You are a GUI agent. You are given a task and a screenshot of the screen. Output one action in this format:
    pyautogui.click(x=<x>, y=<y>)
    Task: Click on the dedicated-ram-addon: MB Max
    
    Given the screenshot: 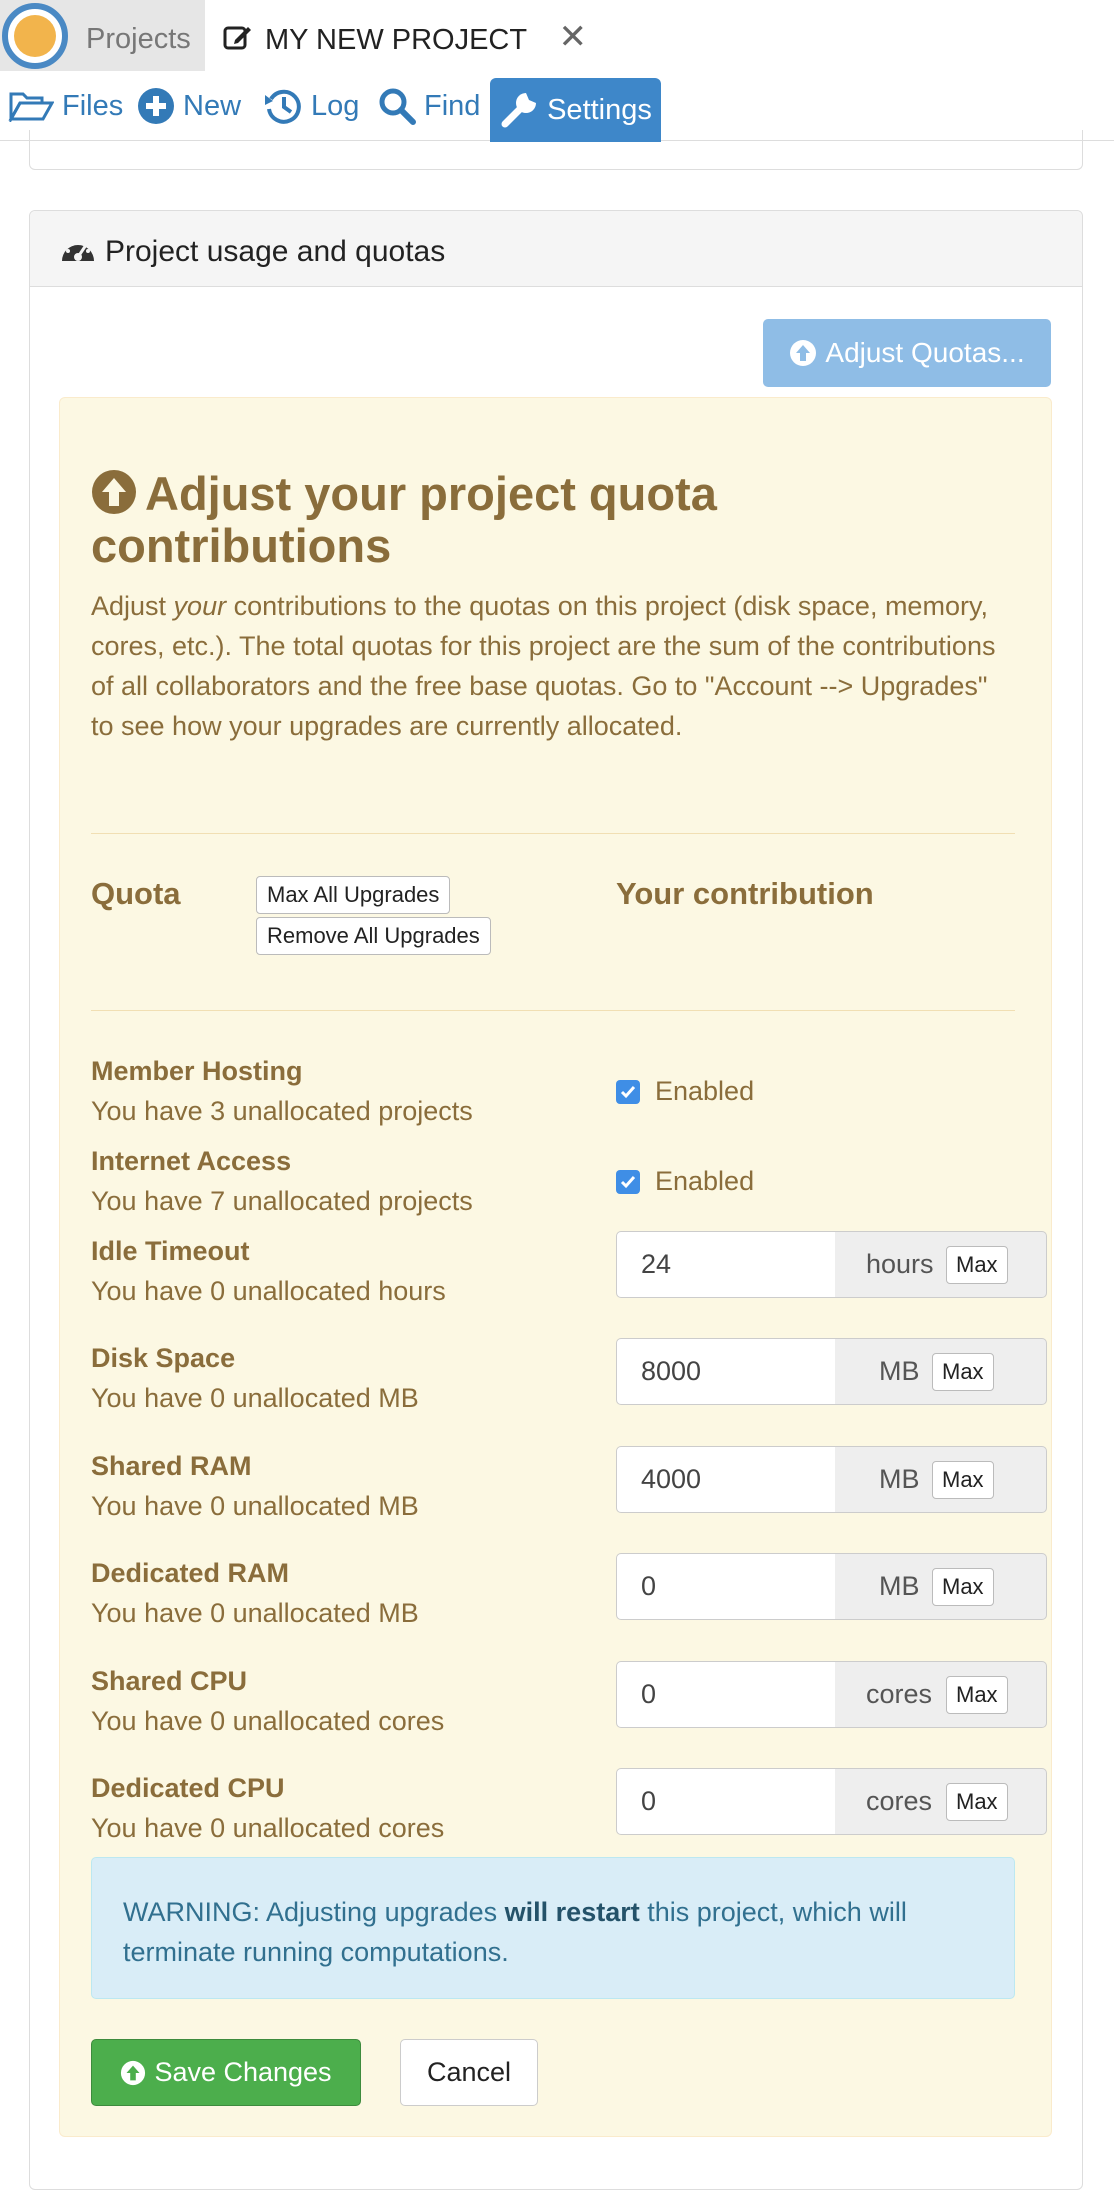 What is the action you would take?
    pyautogui.click(x=941, y=1586)
    